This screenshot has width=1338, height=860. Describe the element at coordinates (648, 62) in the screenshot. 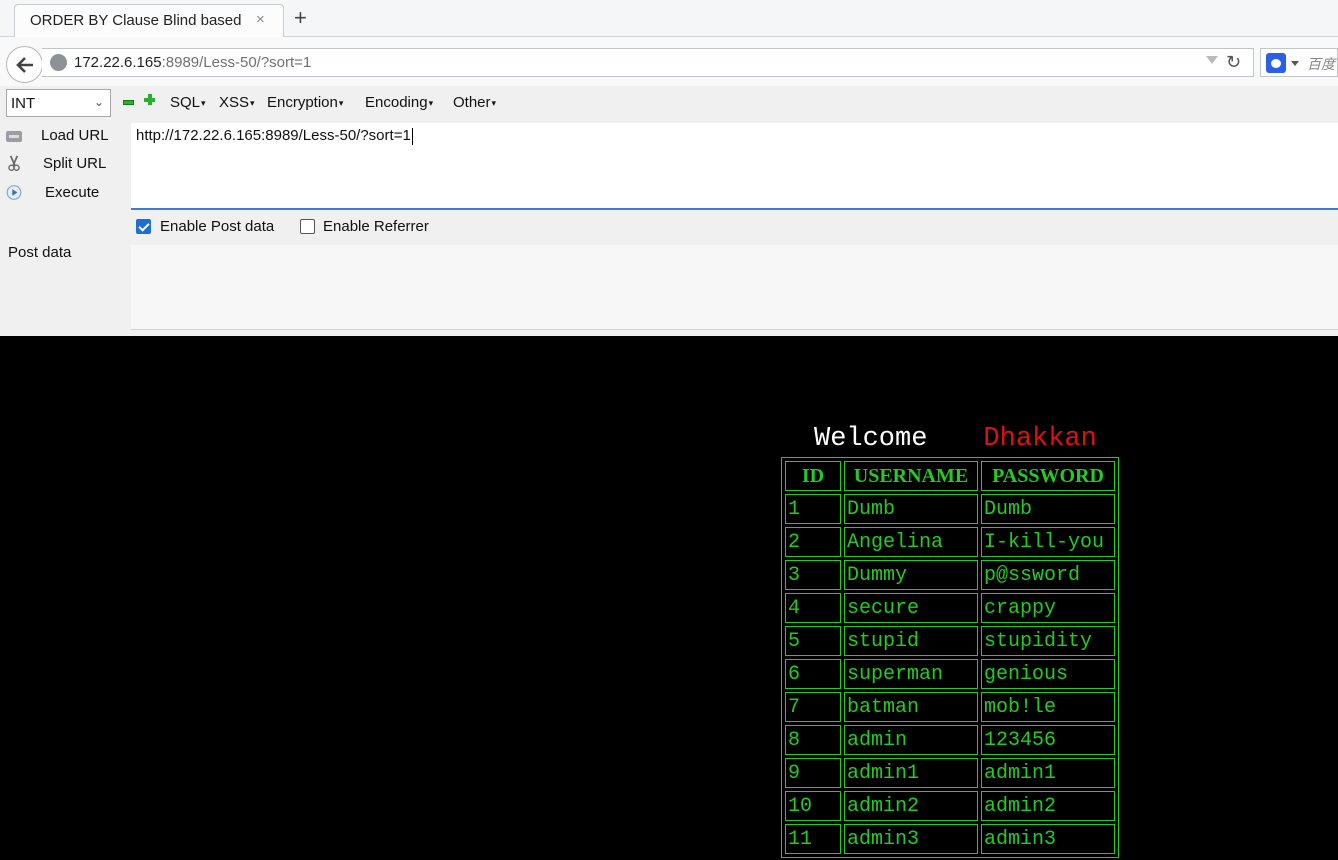

I see `address-bar: 172.22.6.165:8989/Less-50/?sort=1 ↻` at that location.